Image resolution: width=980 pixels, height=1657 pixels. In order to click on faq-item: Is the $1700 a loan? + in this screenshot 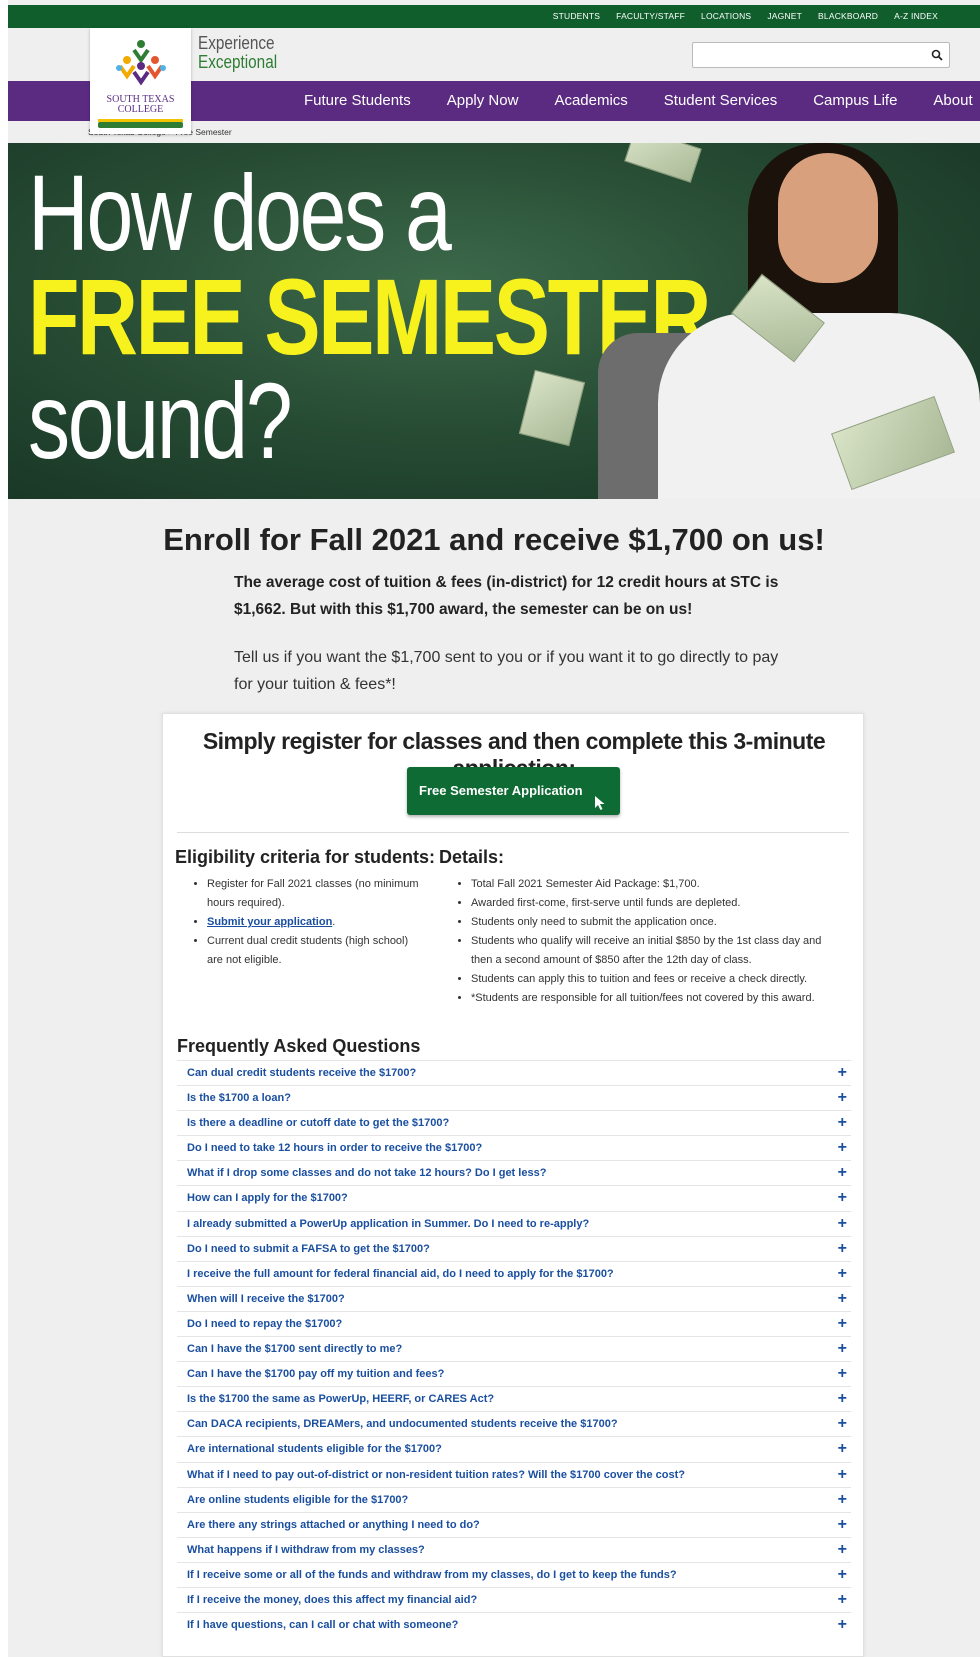, I will do `click(514, 1097)`.